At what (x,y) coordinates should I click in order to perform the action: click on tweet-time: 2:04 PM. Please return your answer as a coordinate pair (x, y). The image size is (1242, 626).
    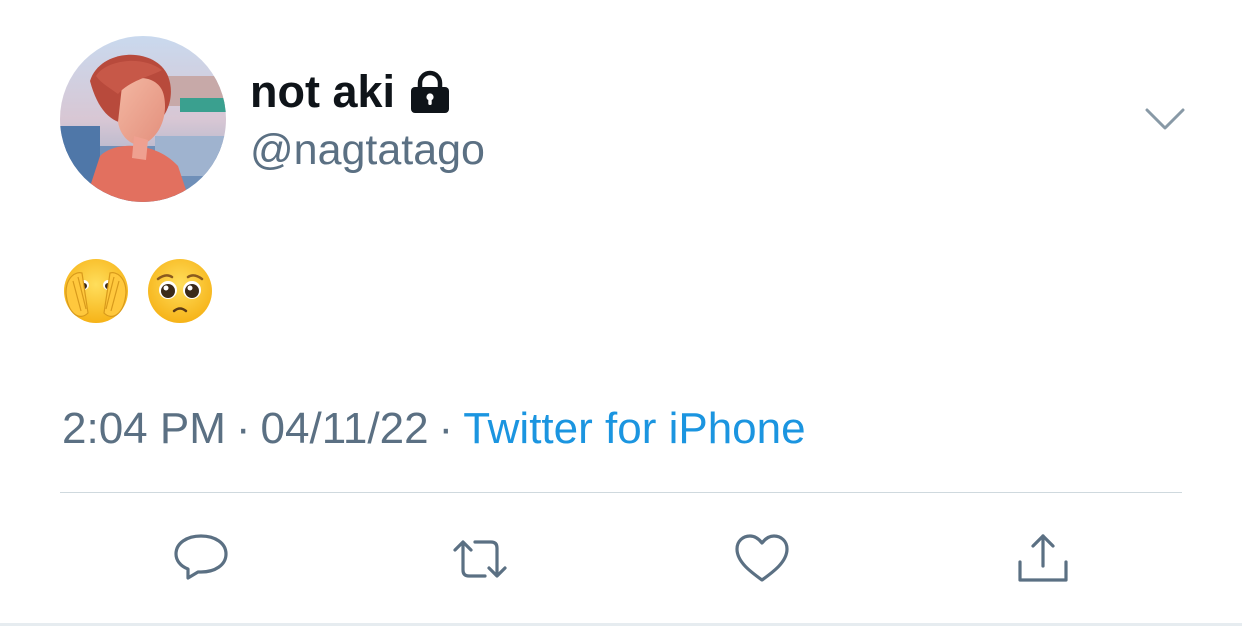
    Looking at the image, I should click on (144, 428).